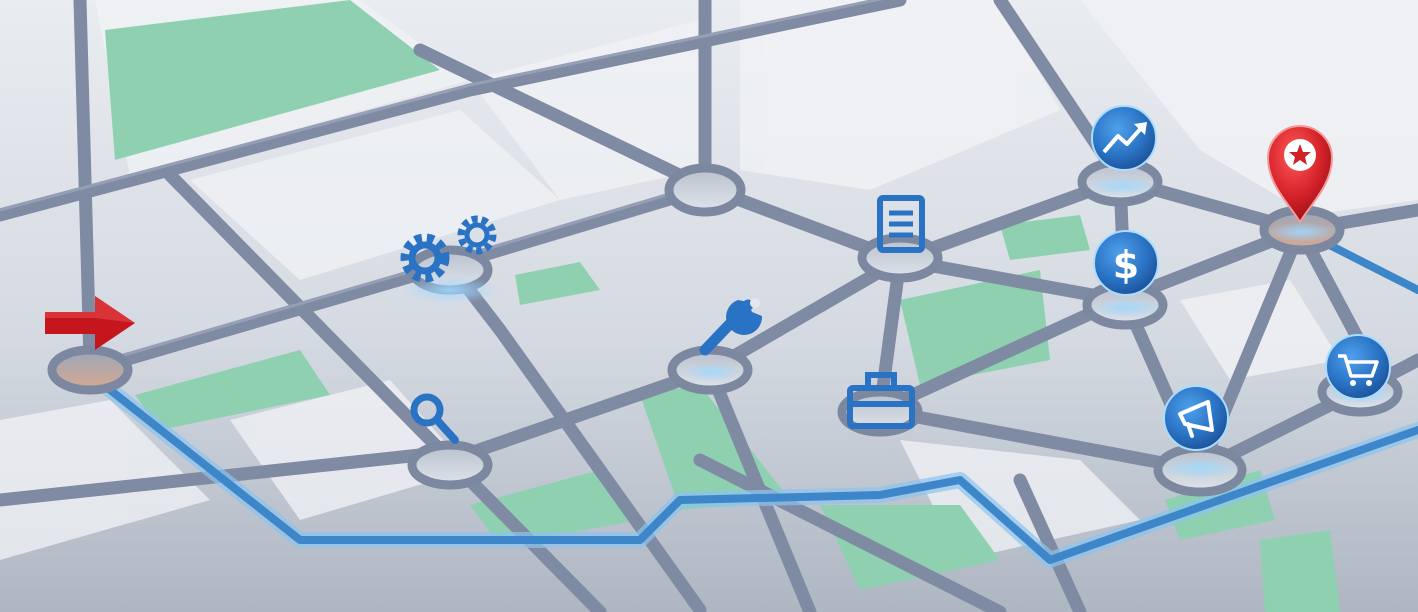 The image size is (1418, 612). I want to click on trend-up-icon, so click(1122, 150).